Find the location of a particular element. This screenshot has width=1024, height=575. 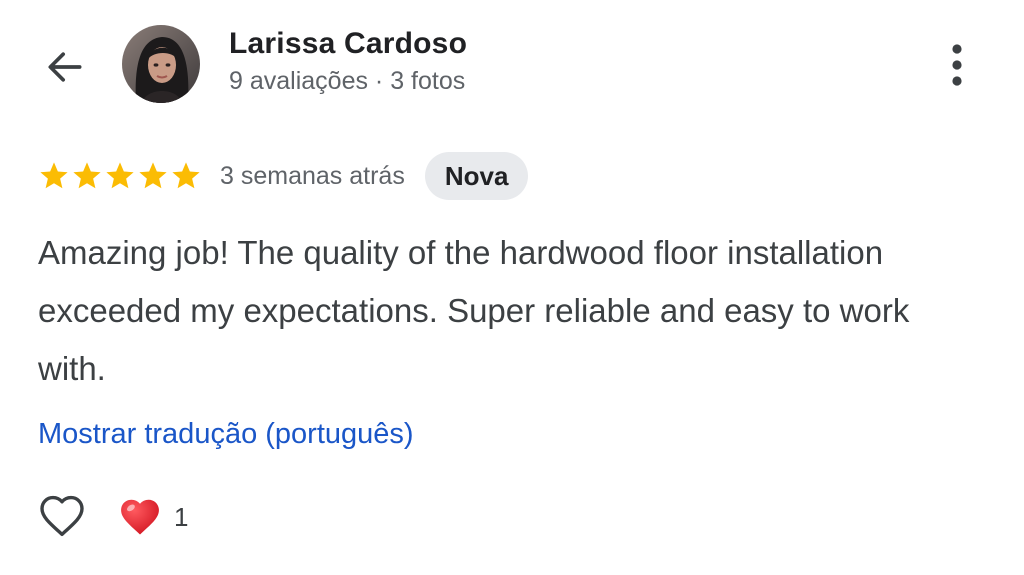

heart-outline-icon is located at coordinates (62, 516).